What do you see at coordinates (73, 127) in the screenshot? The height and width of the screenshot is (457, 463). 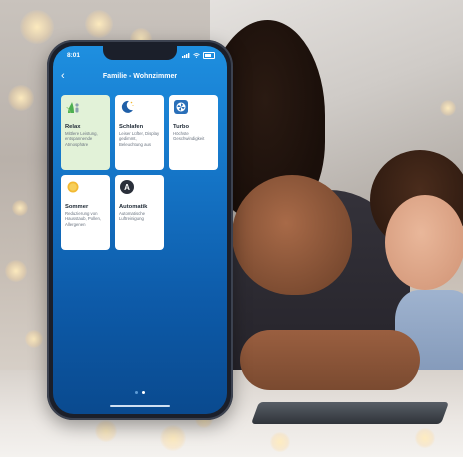 I see `scene-name: Relax` at bounding box center [73, 127].